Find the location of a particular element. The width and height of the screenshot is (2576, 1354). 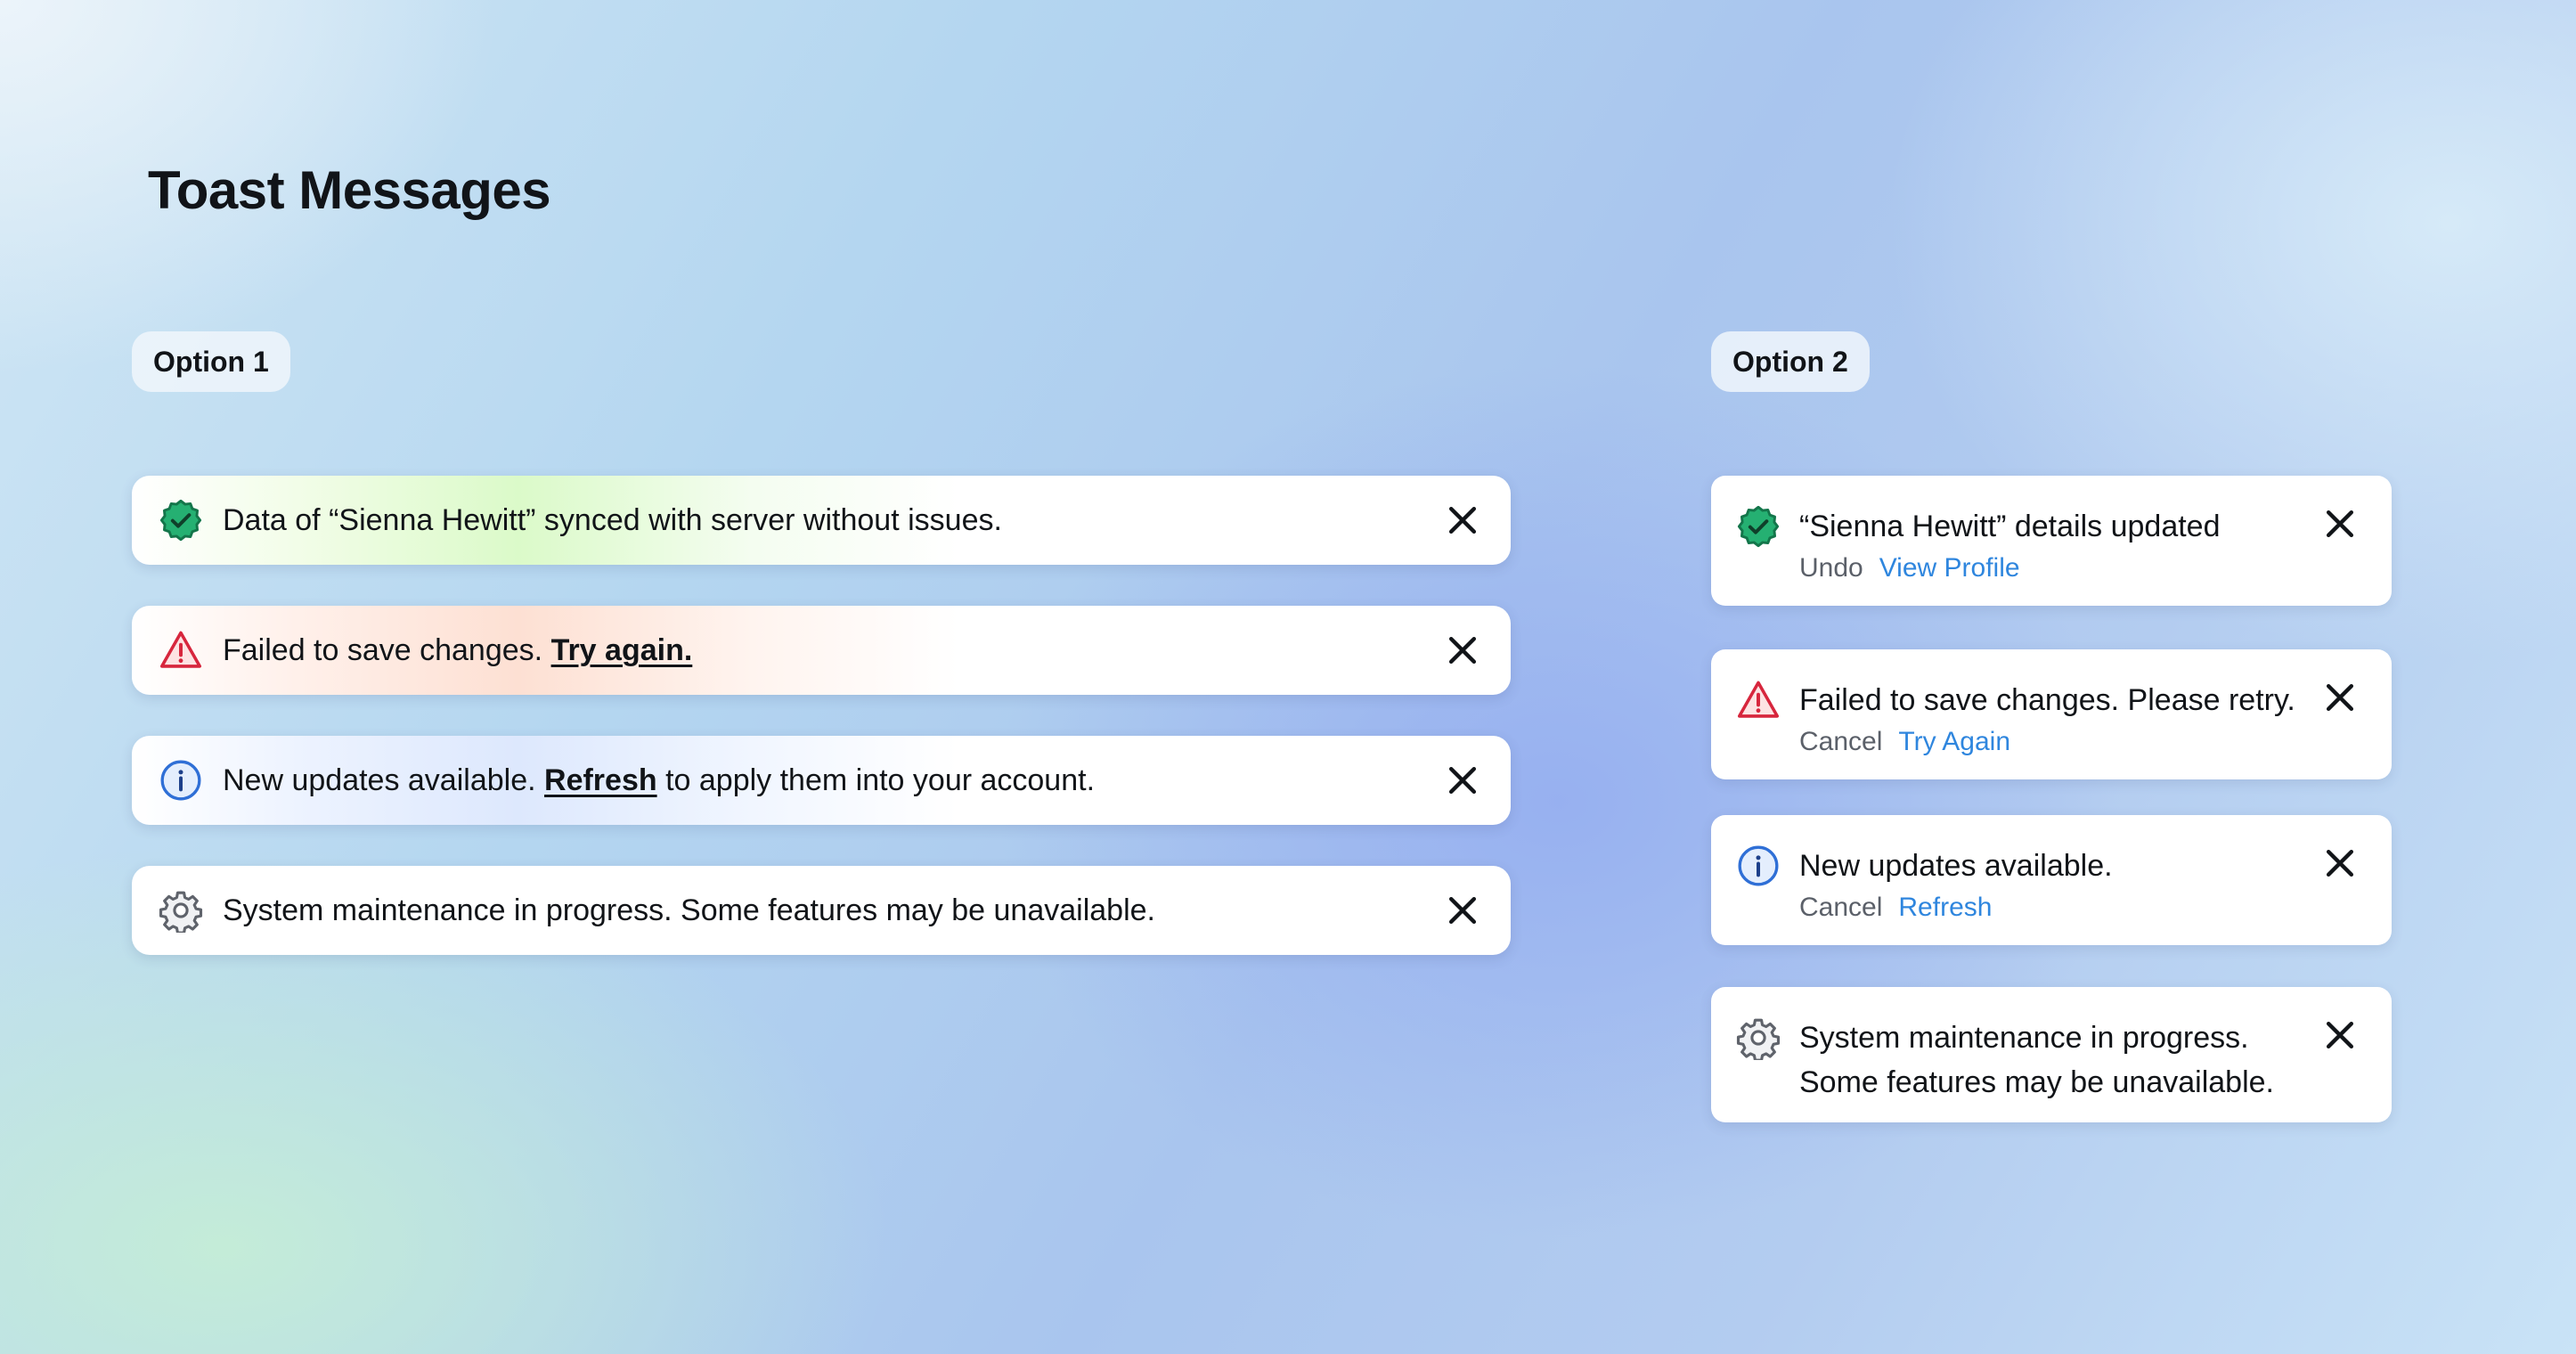

toast-message: Failed to save changes. Try again. is located at coordinates (458, 650).